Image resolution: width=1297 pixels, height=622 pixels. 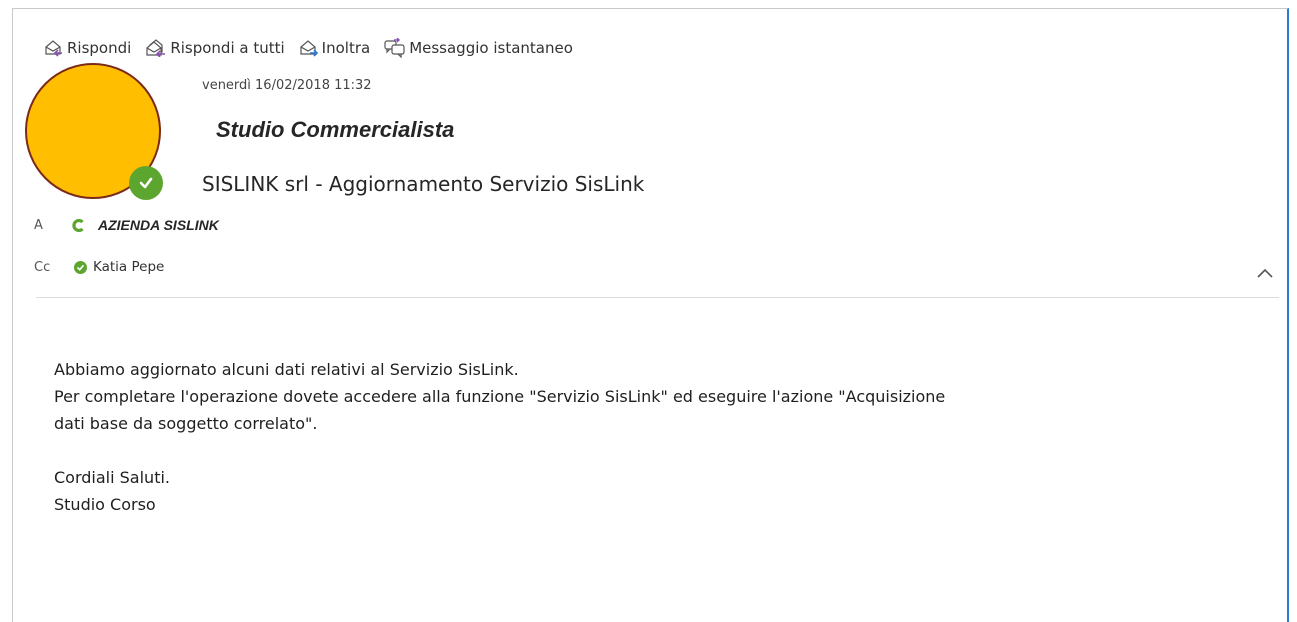 I want to click on reply-all-button: Rispondi a tutti, so click(x=215, y=48).